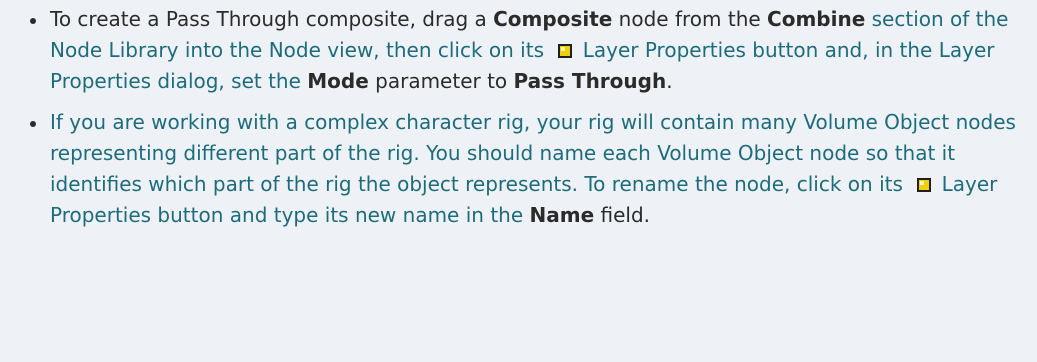  I want to click on bullet-text: parameter to, so click(441, 81).